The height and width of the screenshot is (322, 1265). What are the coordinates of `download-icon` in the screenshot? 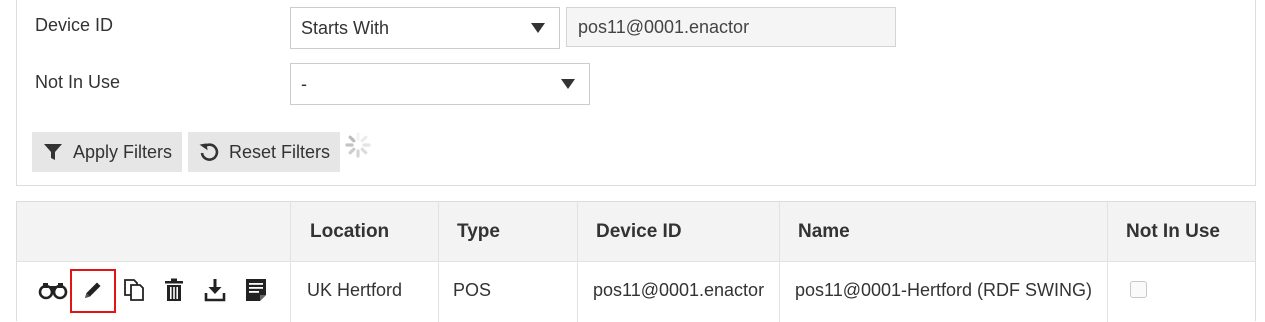 It's located at (215, 290).